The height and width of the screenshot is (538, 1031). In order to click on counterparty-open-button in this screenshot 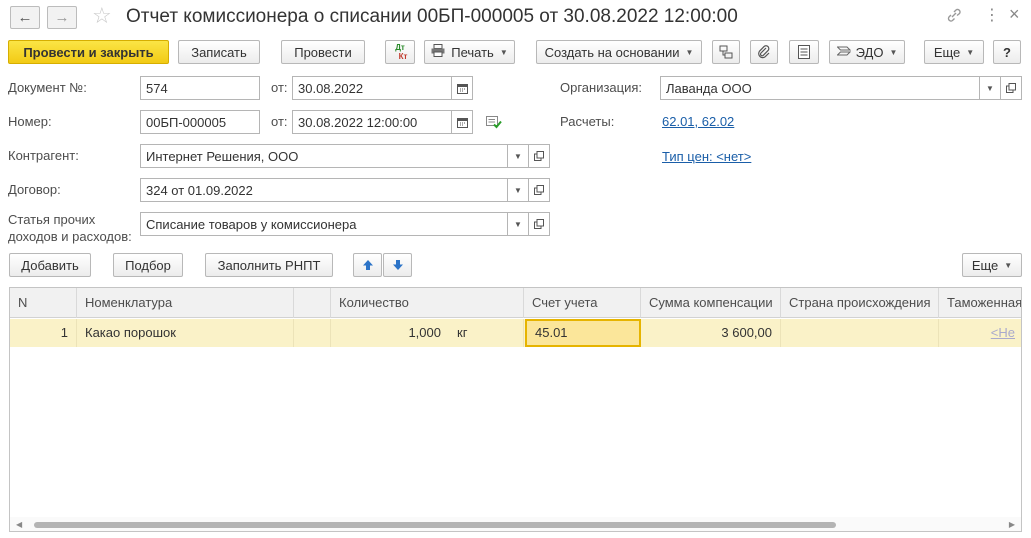, I will do `click(539, 156)`.